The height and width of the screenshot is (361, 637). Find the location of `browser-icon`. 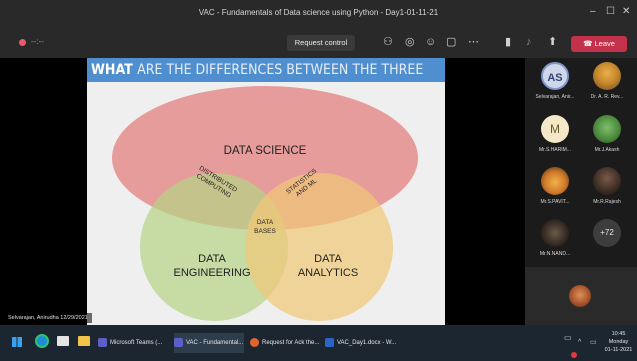

browser-icon is located at coordinates (254, 342).